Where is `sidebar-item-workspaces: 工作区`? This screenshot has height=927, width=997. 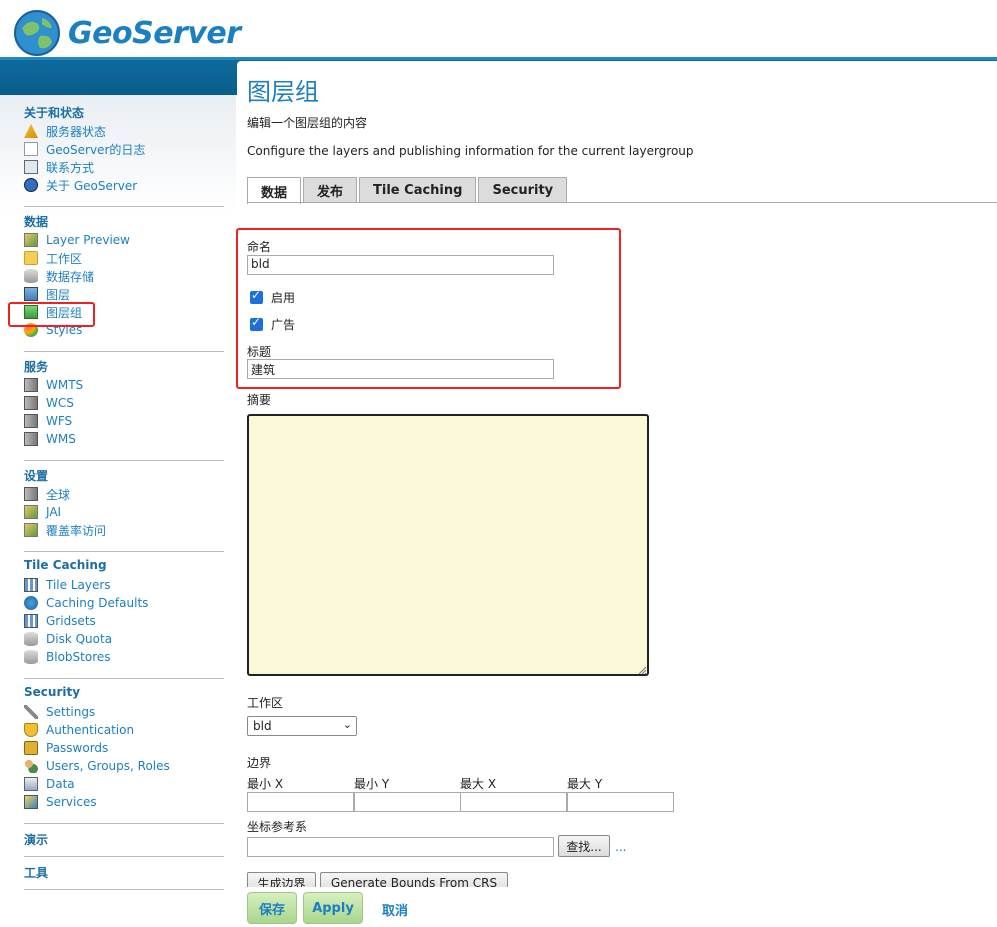
sidebar-item-workspaces: 工作区 is located at coordinates (124, 258).